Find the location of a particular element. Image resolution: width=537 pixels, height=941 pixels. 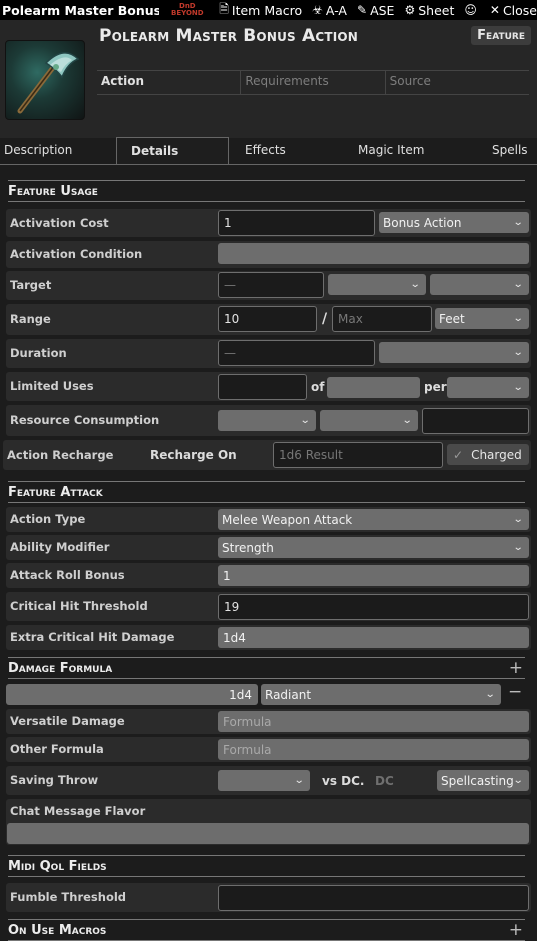

limited-uses-label: Limited Uses is located at coordinates (52, 386).